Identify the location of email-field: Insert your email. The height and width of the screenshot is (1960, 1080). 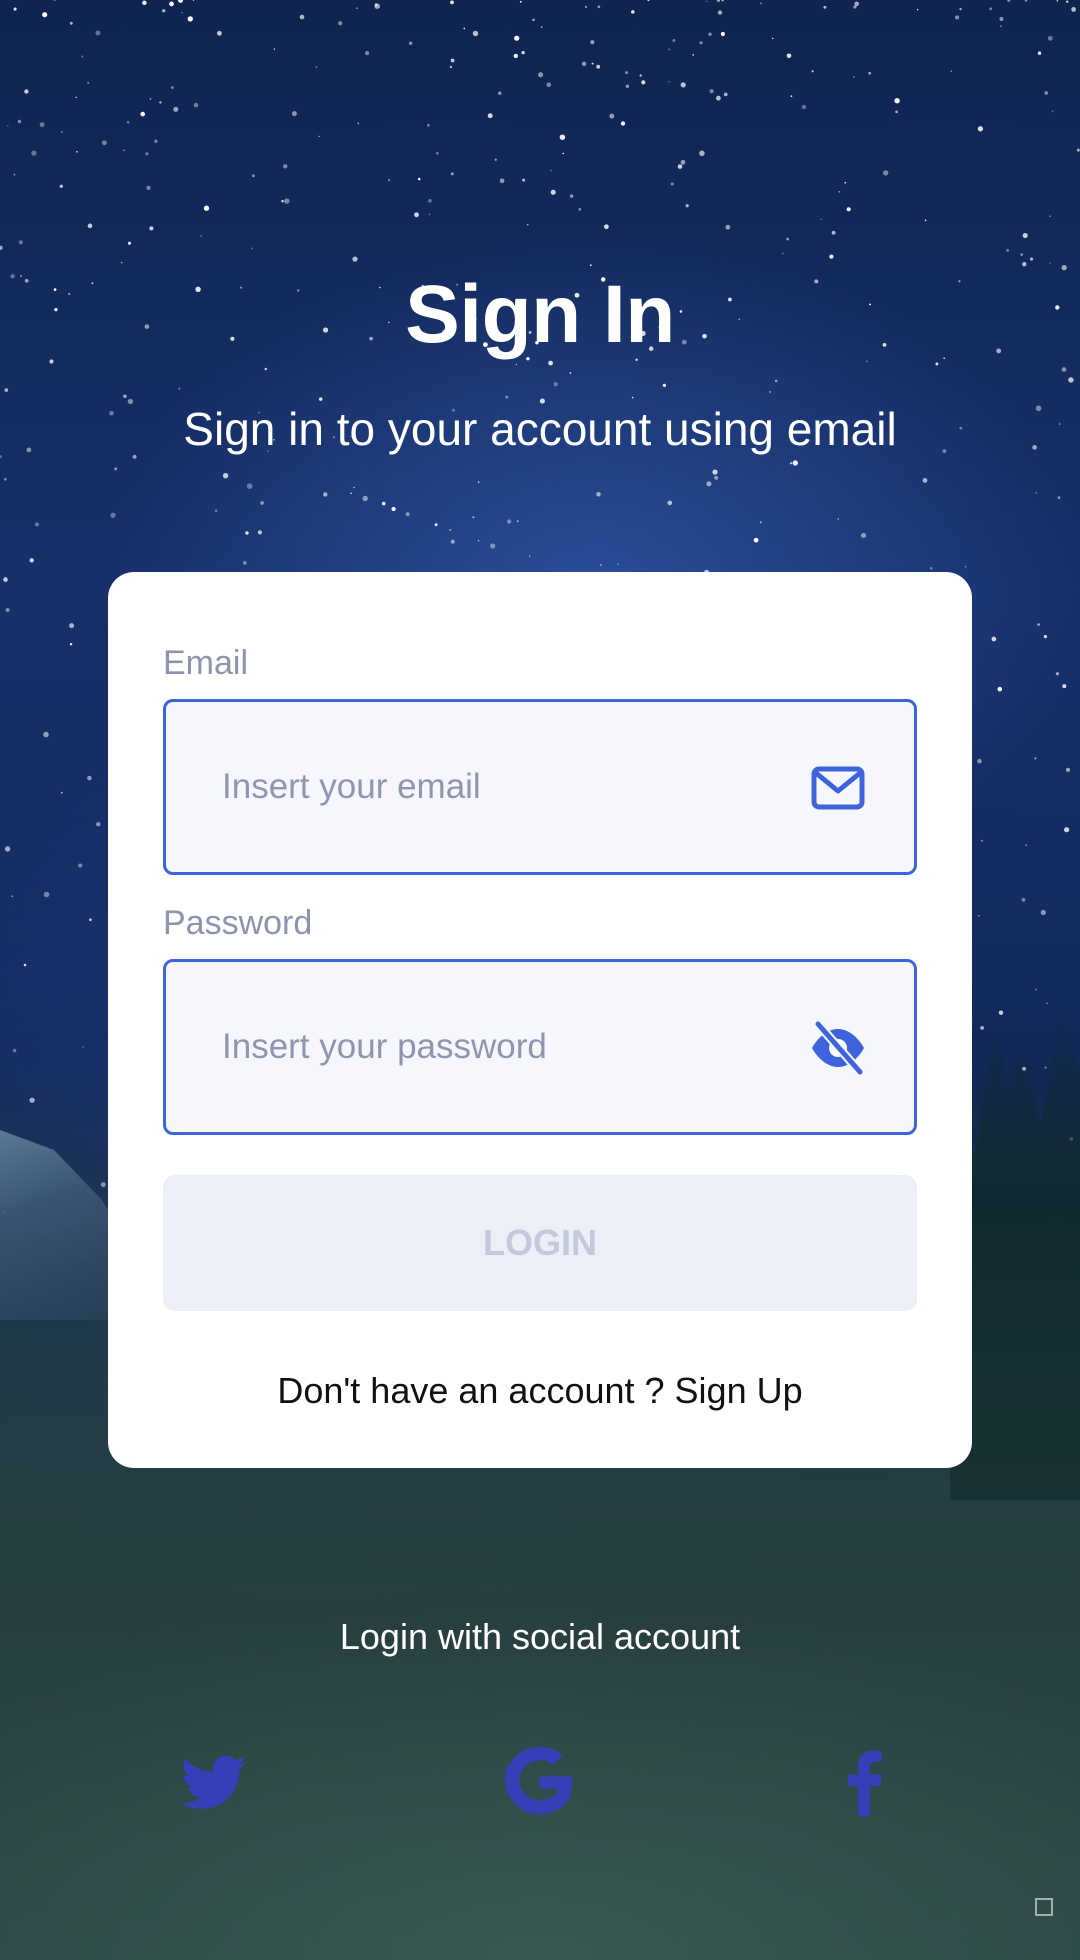
(540, 787).